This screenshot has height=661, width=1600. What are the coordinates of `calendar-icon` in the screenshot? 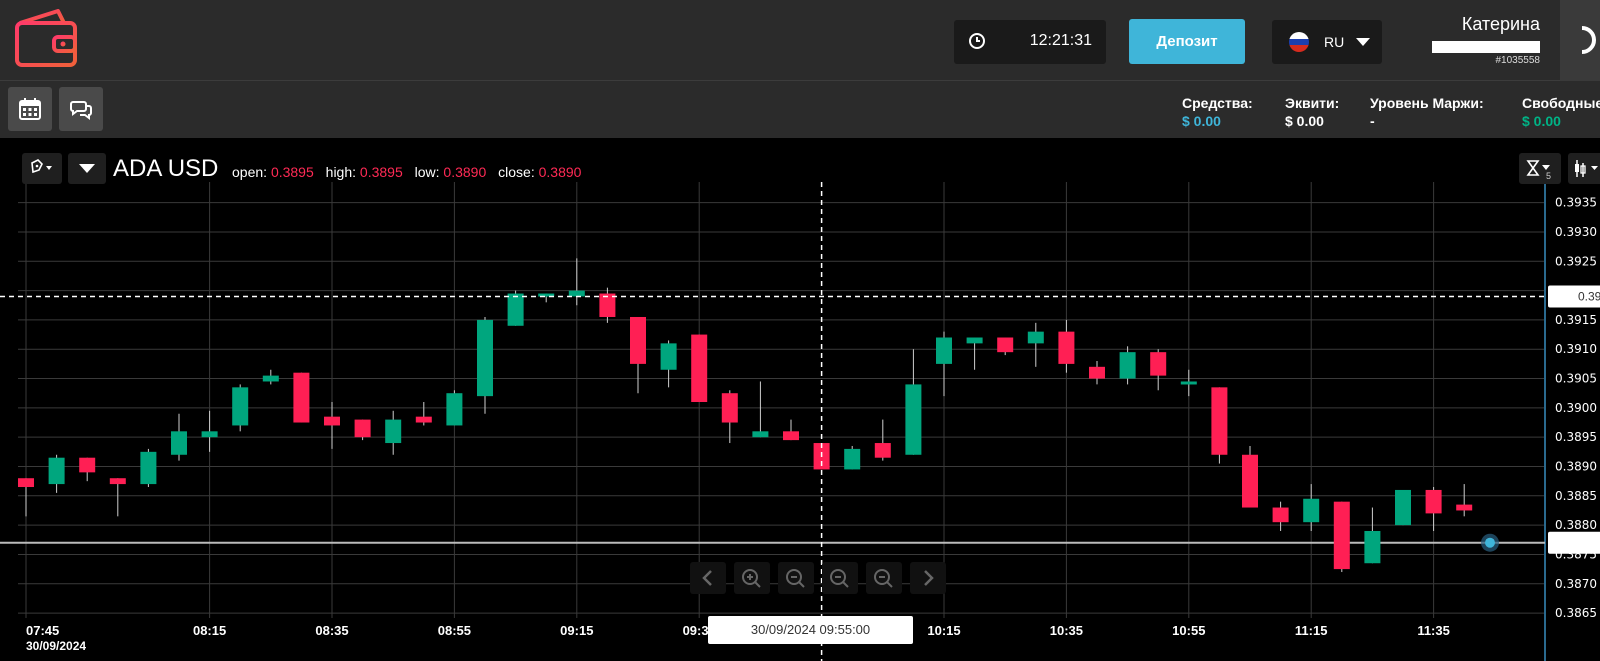 It's located at (30, 109).